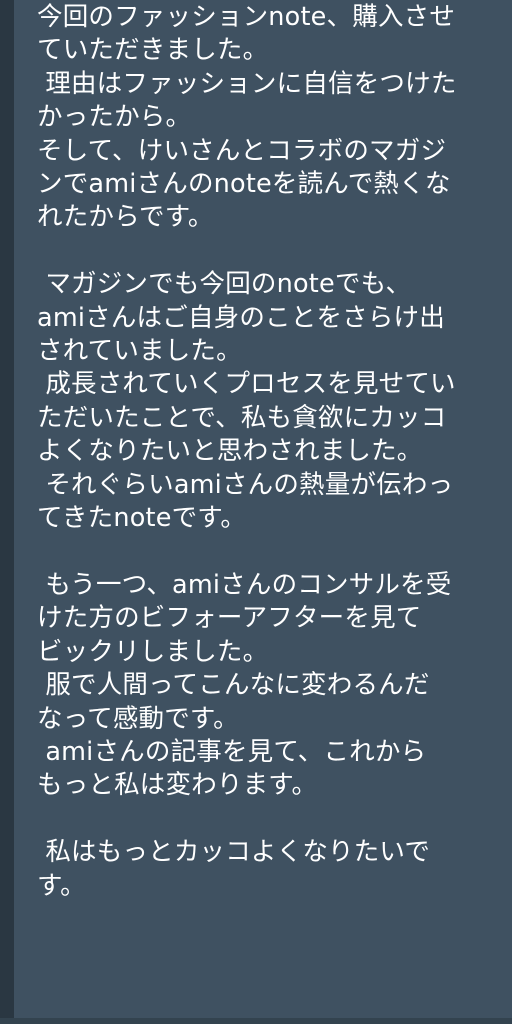  What do you see at coordinates (234, 852) in the screenshot?
I see `message-line: 私はもっとカッコよくなりたいで` at bounding box center [234, 852].